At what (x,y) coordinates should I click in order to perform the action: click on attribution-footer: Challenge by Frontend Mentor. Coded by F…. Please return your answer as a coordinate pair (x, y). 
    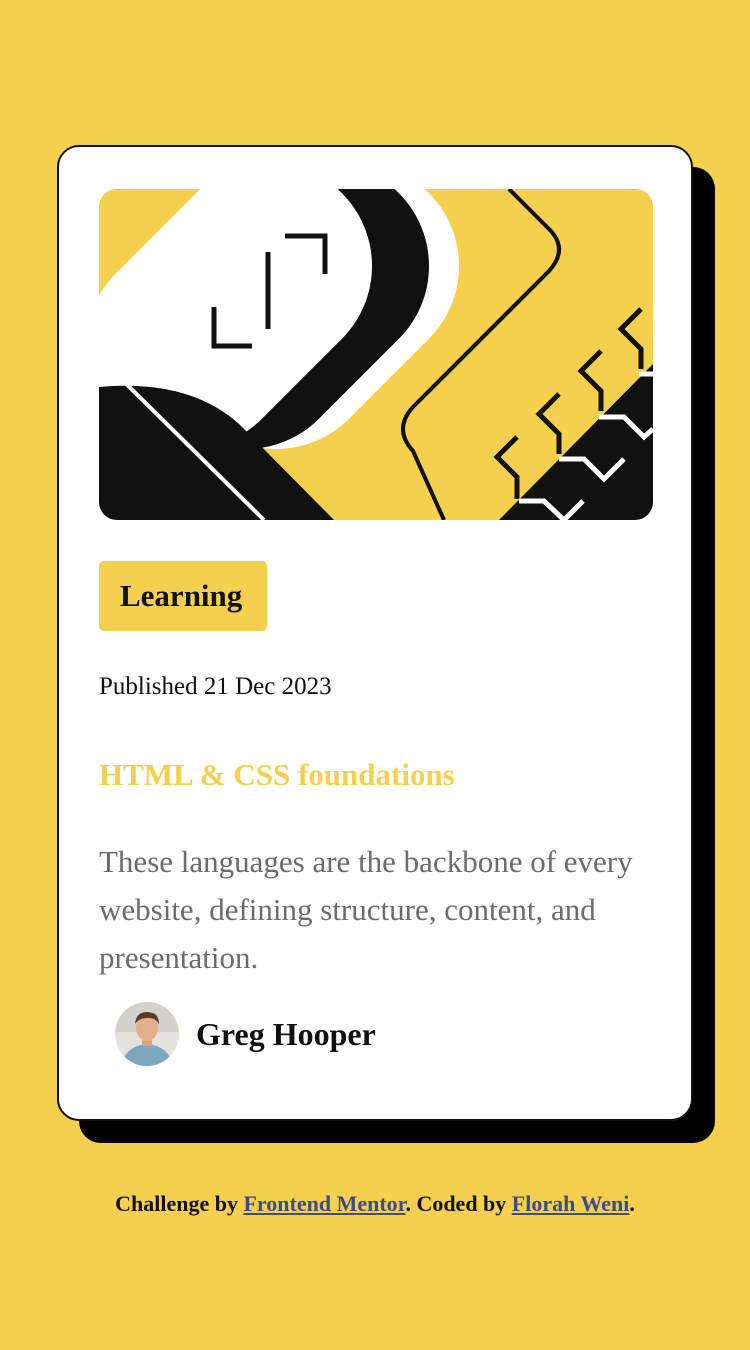
    Looking at the image, I should click on (375, 1204).